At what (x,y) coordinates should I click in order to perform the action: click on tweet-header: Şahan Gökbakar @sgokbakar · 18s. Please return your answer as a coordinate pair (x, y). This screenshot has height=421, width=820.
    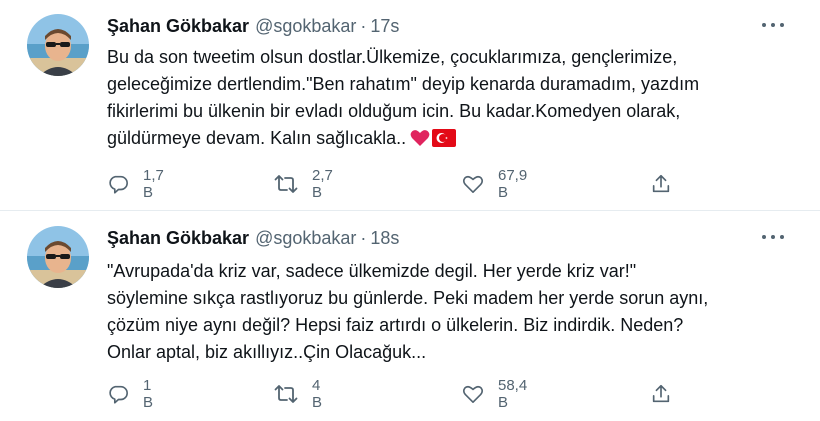
    Looking at the image, I should click on (253, 238).